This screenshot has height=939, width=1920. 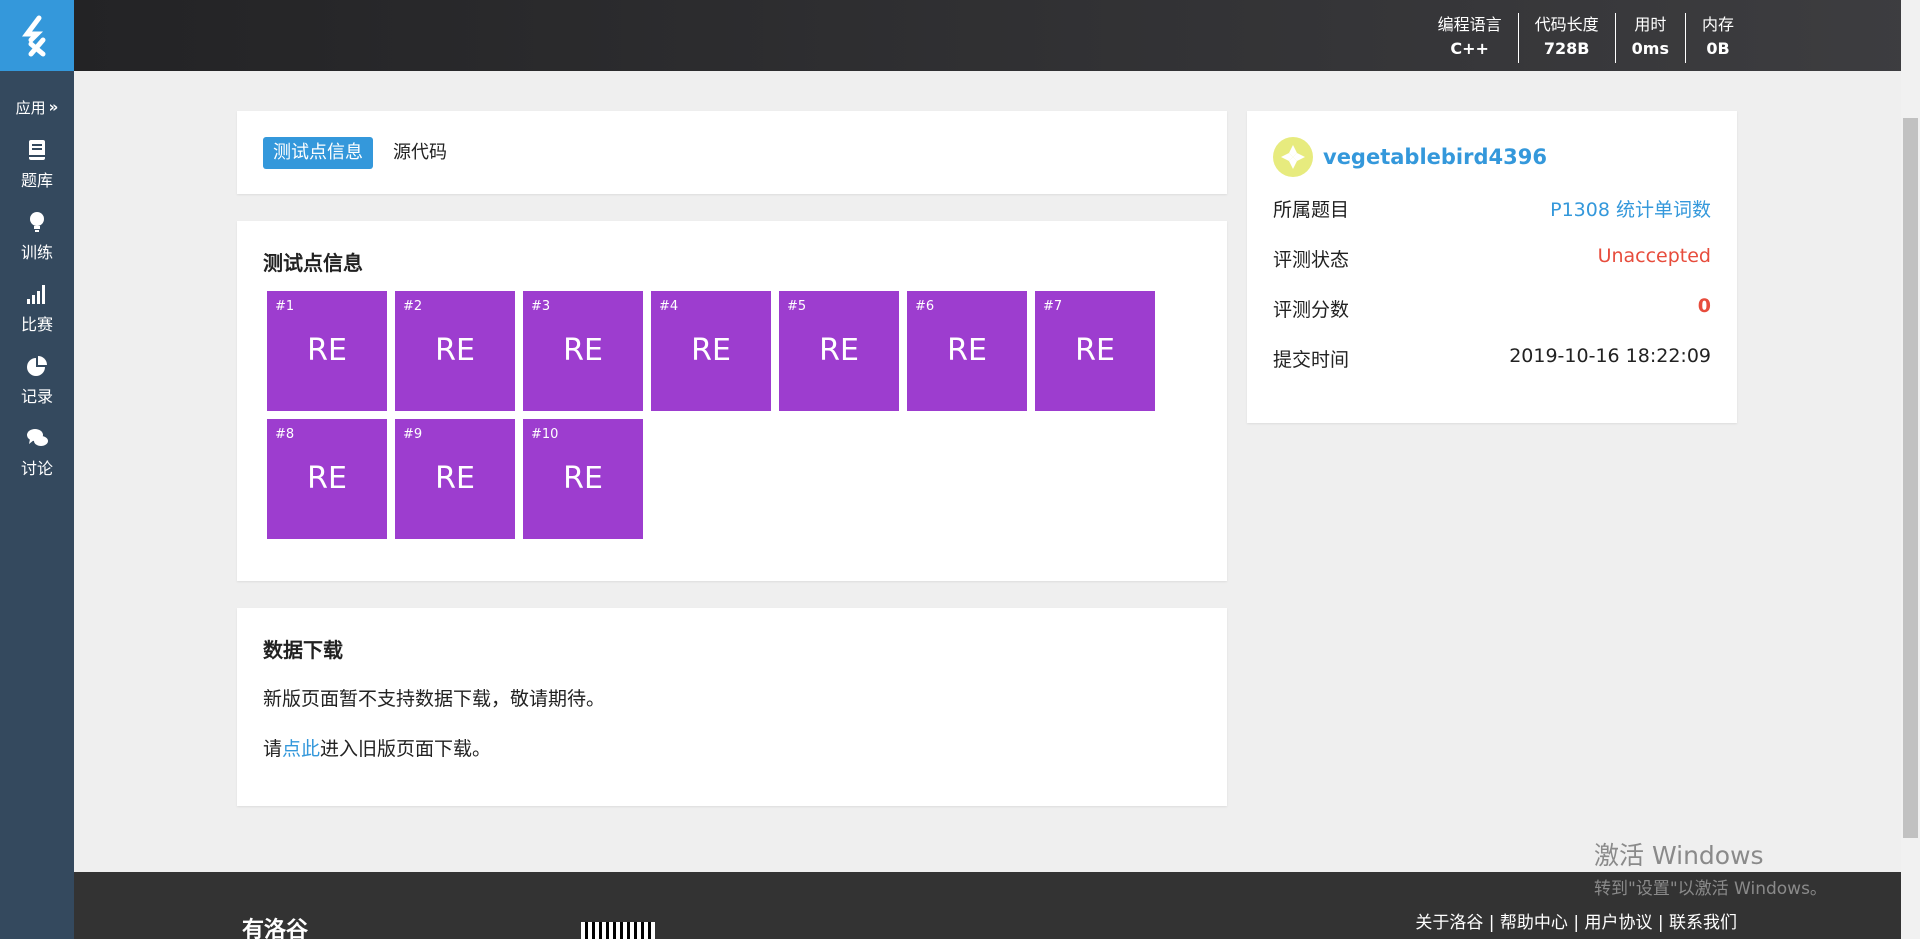 I want to click on scrollbar-thumb, so click(x=1910, y=478).